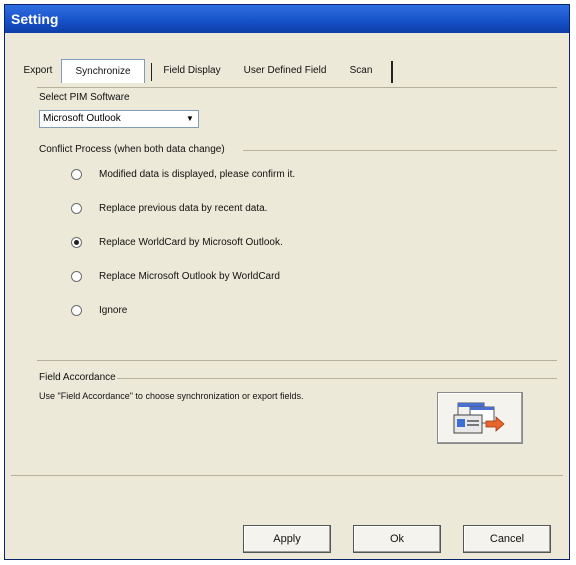 The image size is (576, 565). I want to click on window-title: Setting, so click(287, 19).